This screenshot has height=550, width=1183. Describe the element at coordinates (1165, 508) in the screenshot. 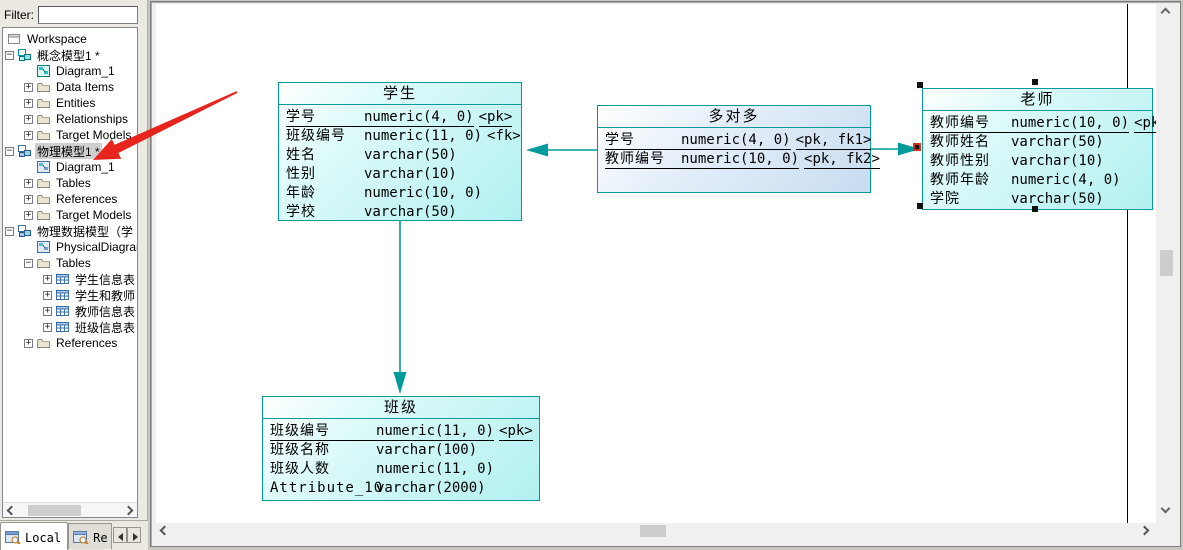

I see `scroll-down-icon` at that location.